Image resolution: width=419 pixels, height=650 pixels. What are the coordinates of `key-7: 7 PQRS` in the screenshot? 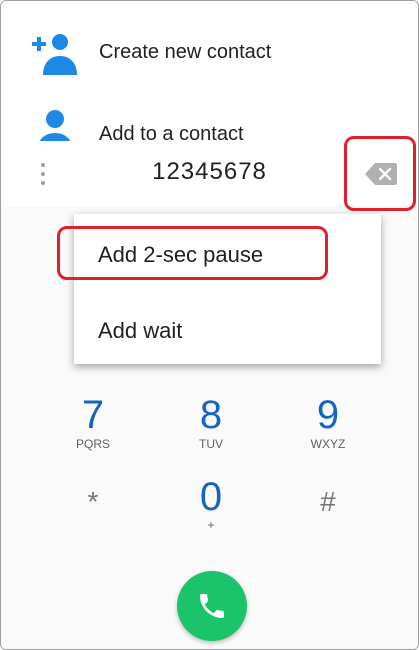 It's located at (93, 422).